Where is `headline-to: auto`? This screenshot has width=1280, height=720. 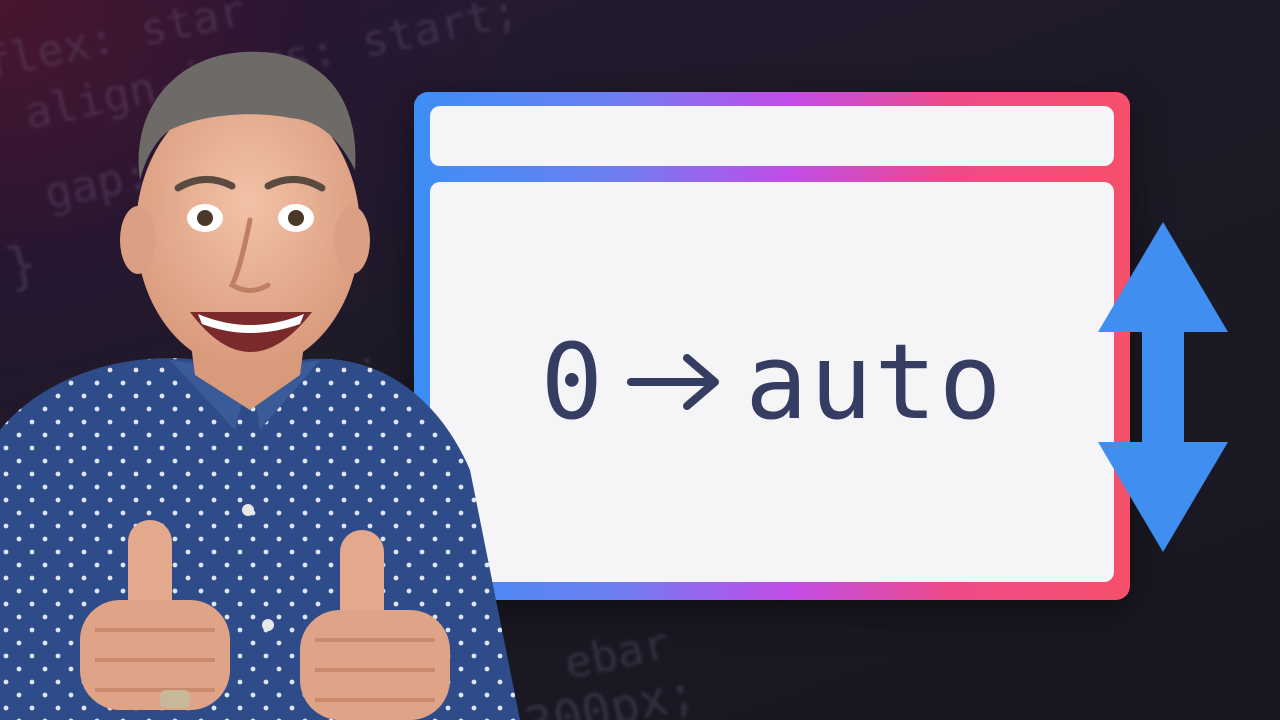
headline-to: auto is located at coordinates (874, 382).